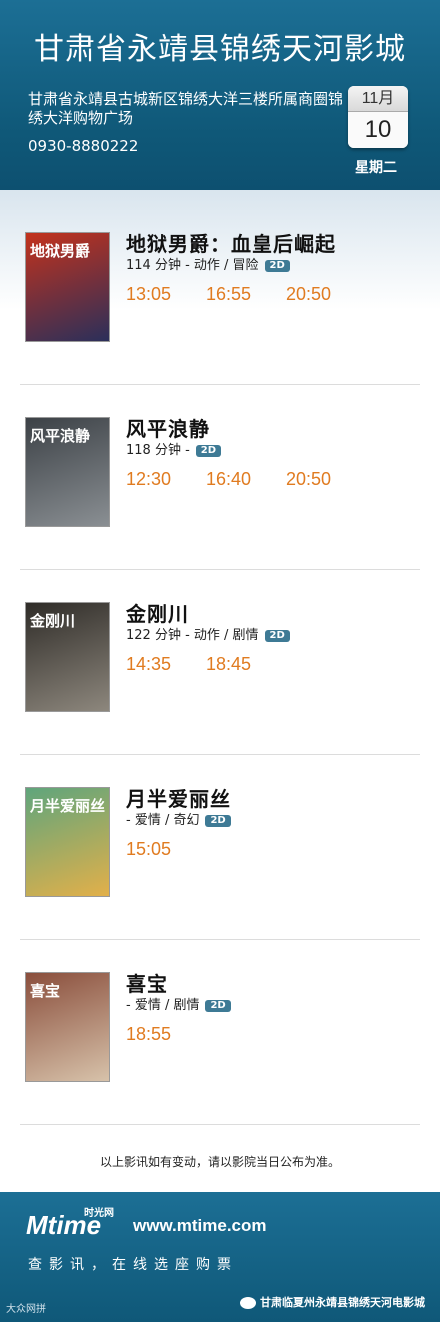 This screenshot has width=440, height=1322. I want to click on wechat-account: 甘肃临夏州永靖县锦绣天河电影城, so click(332, 1302).